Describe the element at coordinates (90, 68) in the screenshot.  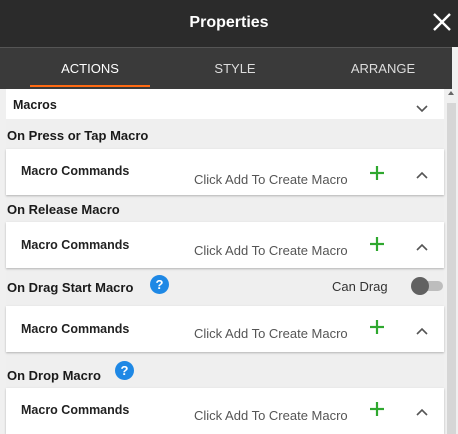
I see `tab-actions: ACTIONS` at that location.